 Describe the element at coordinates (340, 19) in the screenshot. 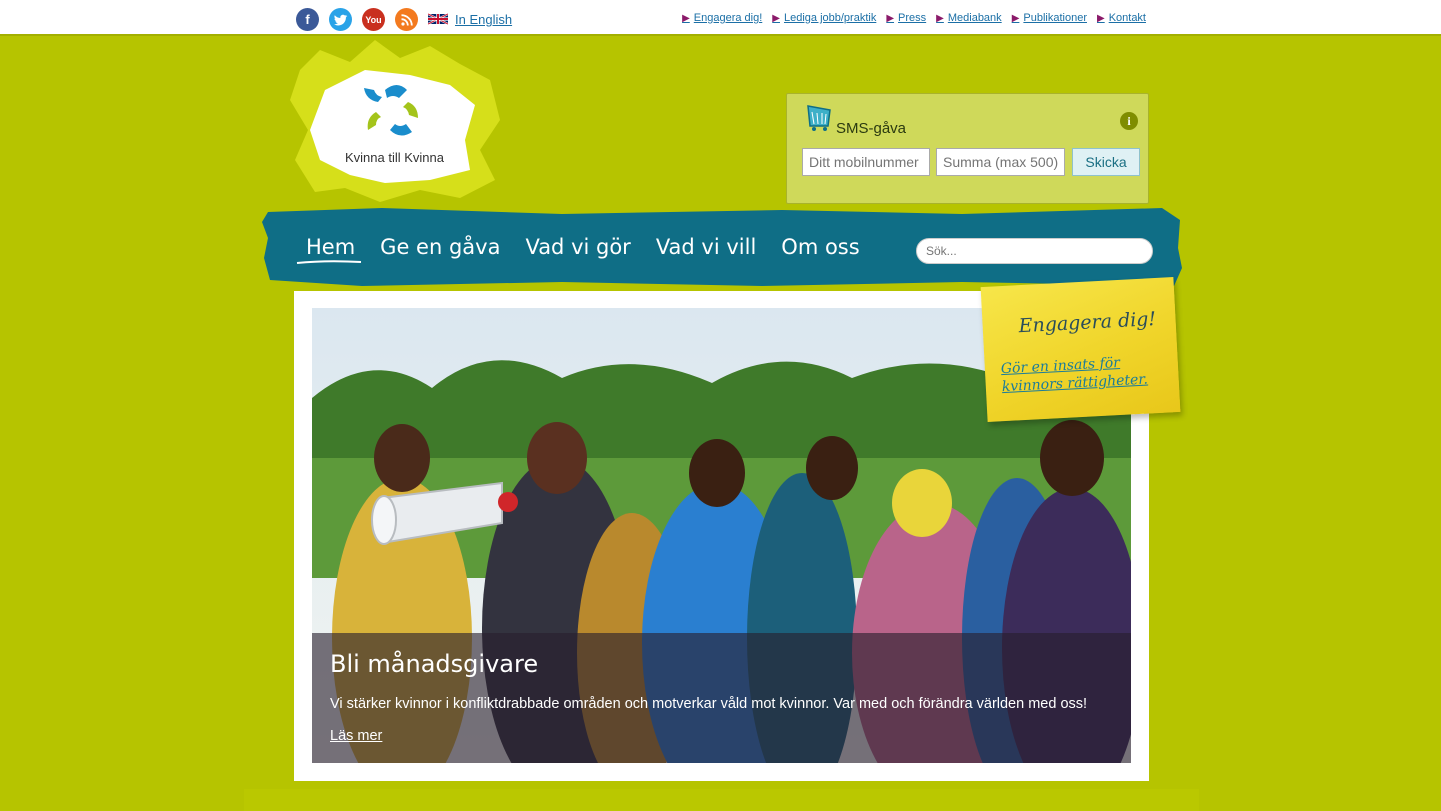

I see `twitter-icon` at that location.